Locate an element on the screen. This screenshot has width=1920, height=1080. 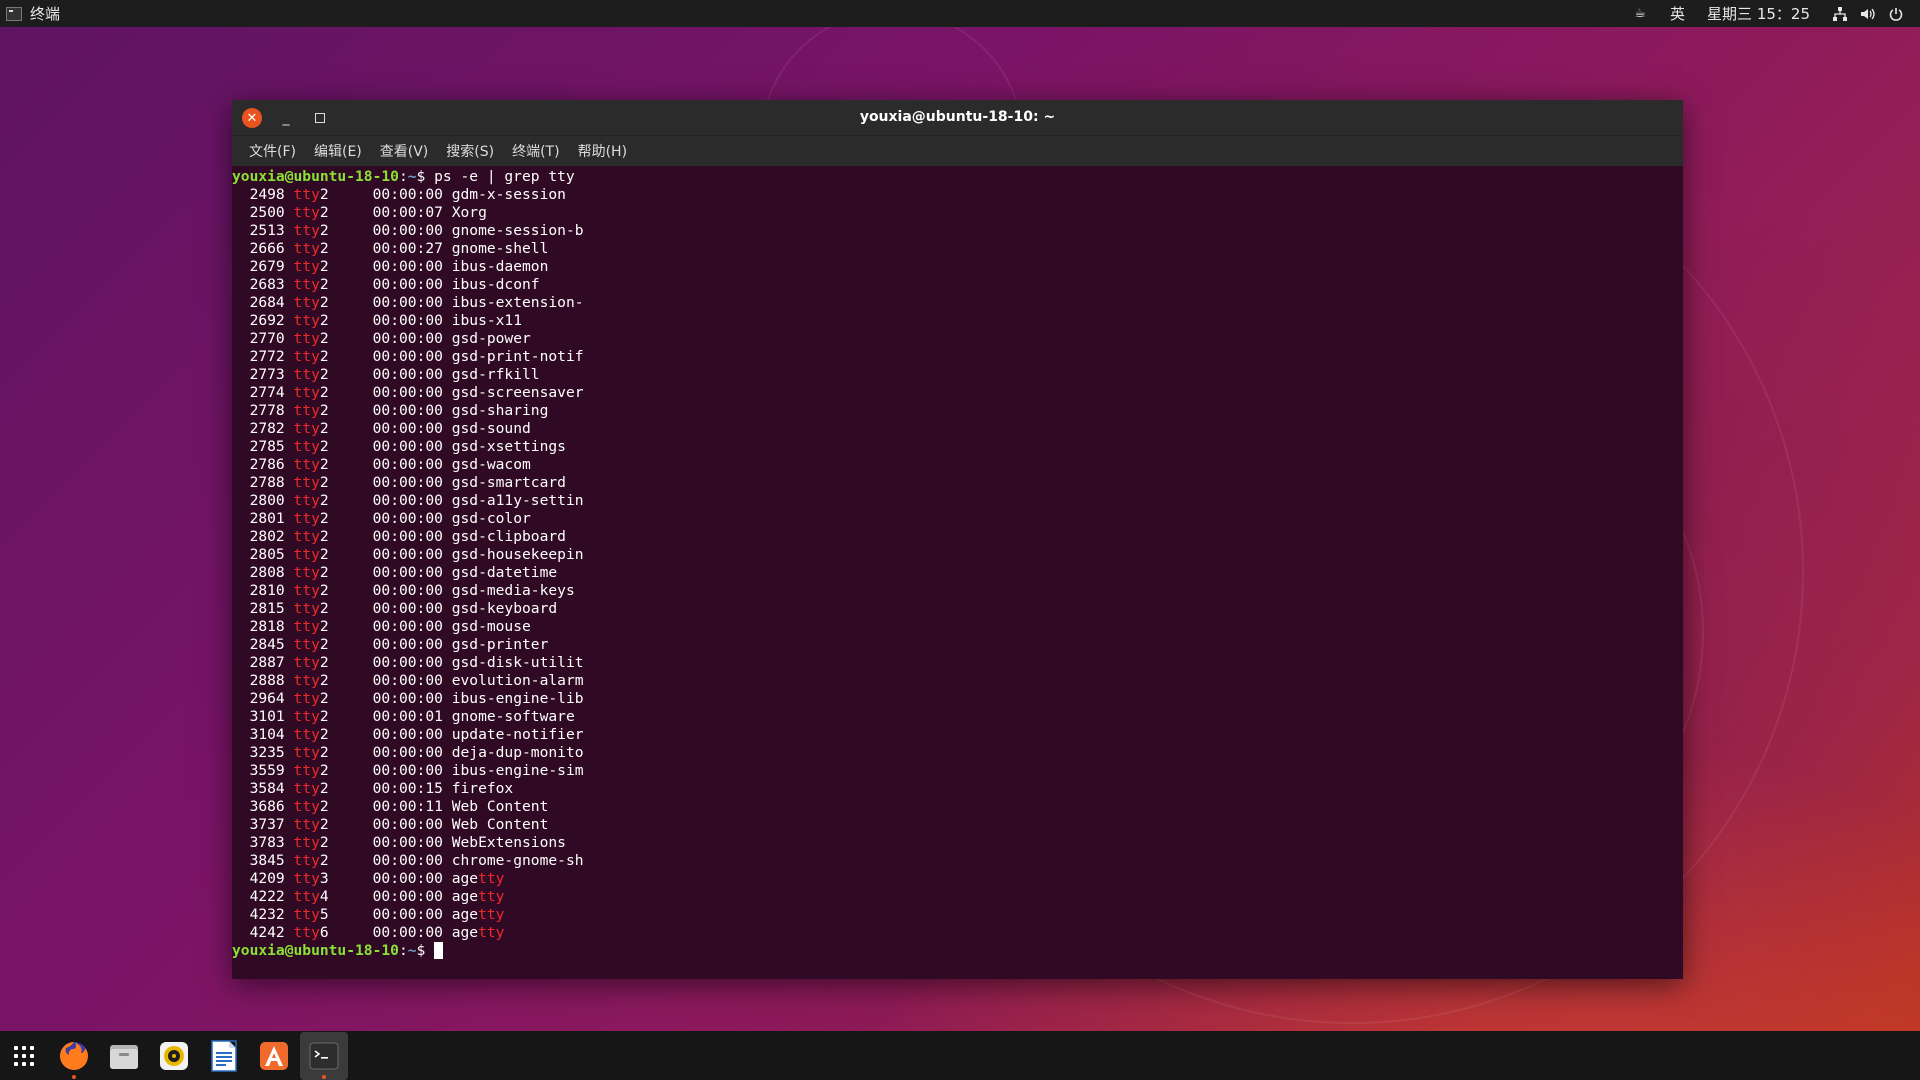
process-row: 4242 tty6 00:00:00 agetty is located at coordinates (957, 933).